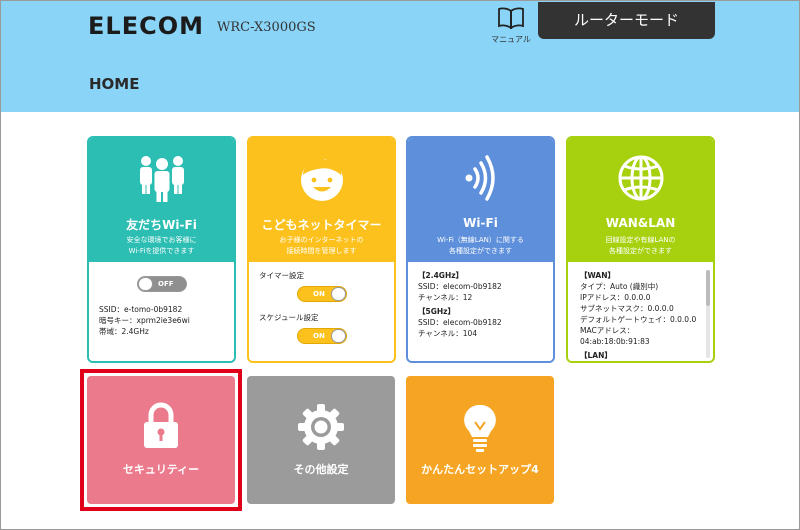  Describe the element at coordinates (437, 311) in the screenshot. I see `band5-heading: 【5GHz】` at that location.